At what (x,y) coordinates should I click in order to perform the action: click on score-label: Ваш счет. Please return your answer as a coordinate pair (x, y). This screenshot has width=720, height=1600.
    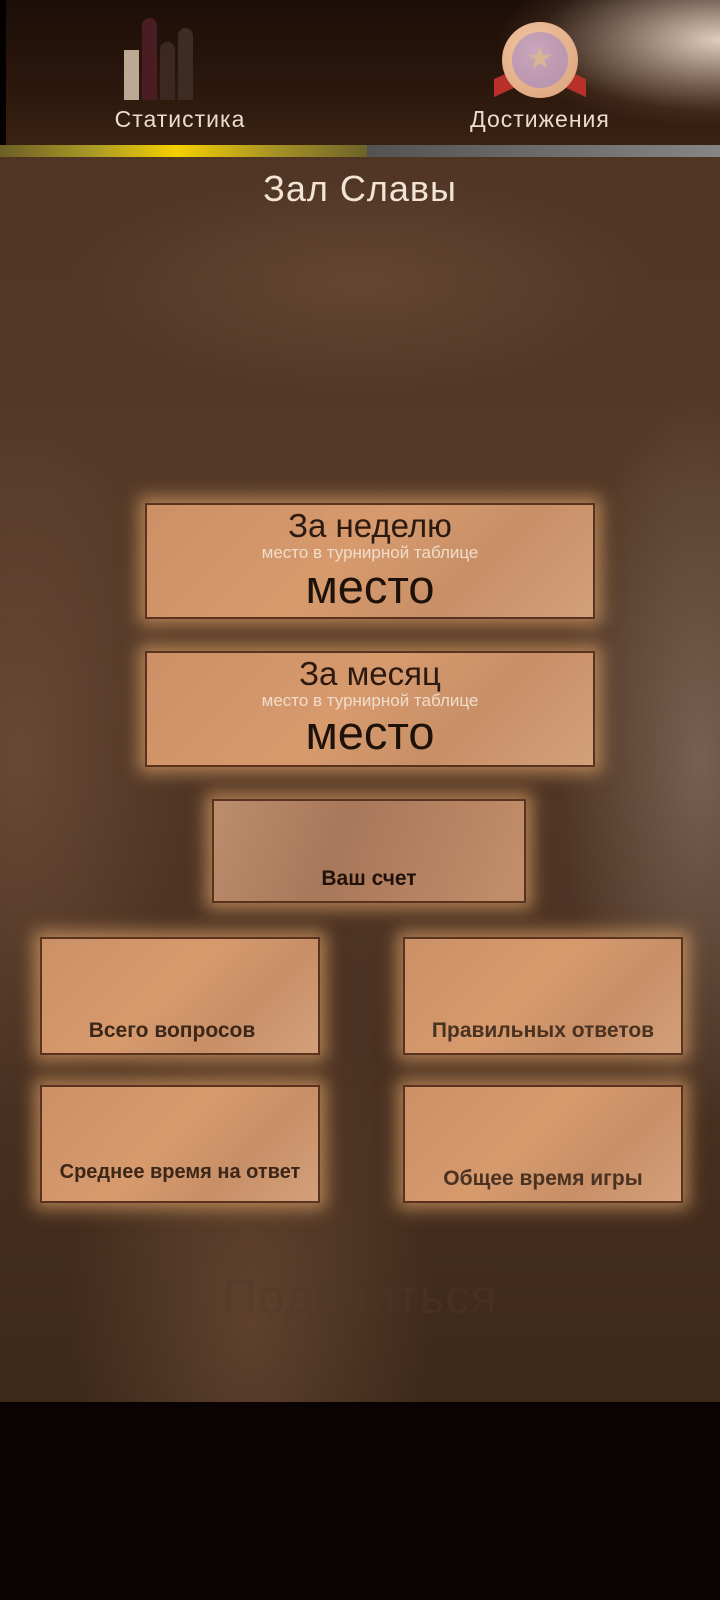
    Looking at the image, I should click on (369, 878).